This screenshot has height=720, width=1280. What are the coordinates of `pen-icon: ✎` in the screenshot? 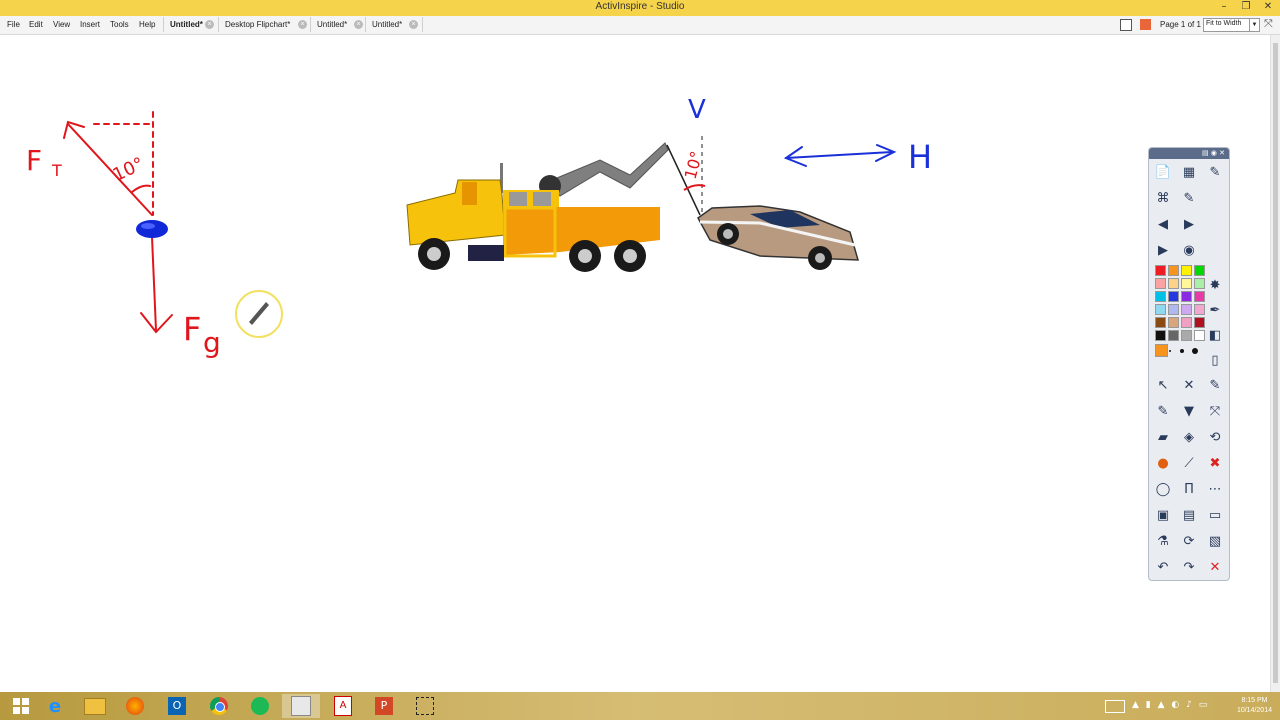 It's located at (1163, 411).